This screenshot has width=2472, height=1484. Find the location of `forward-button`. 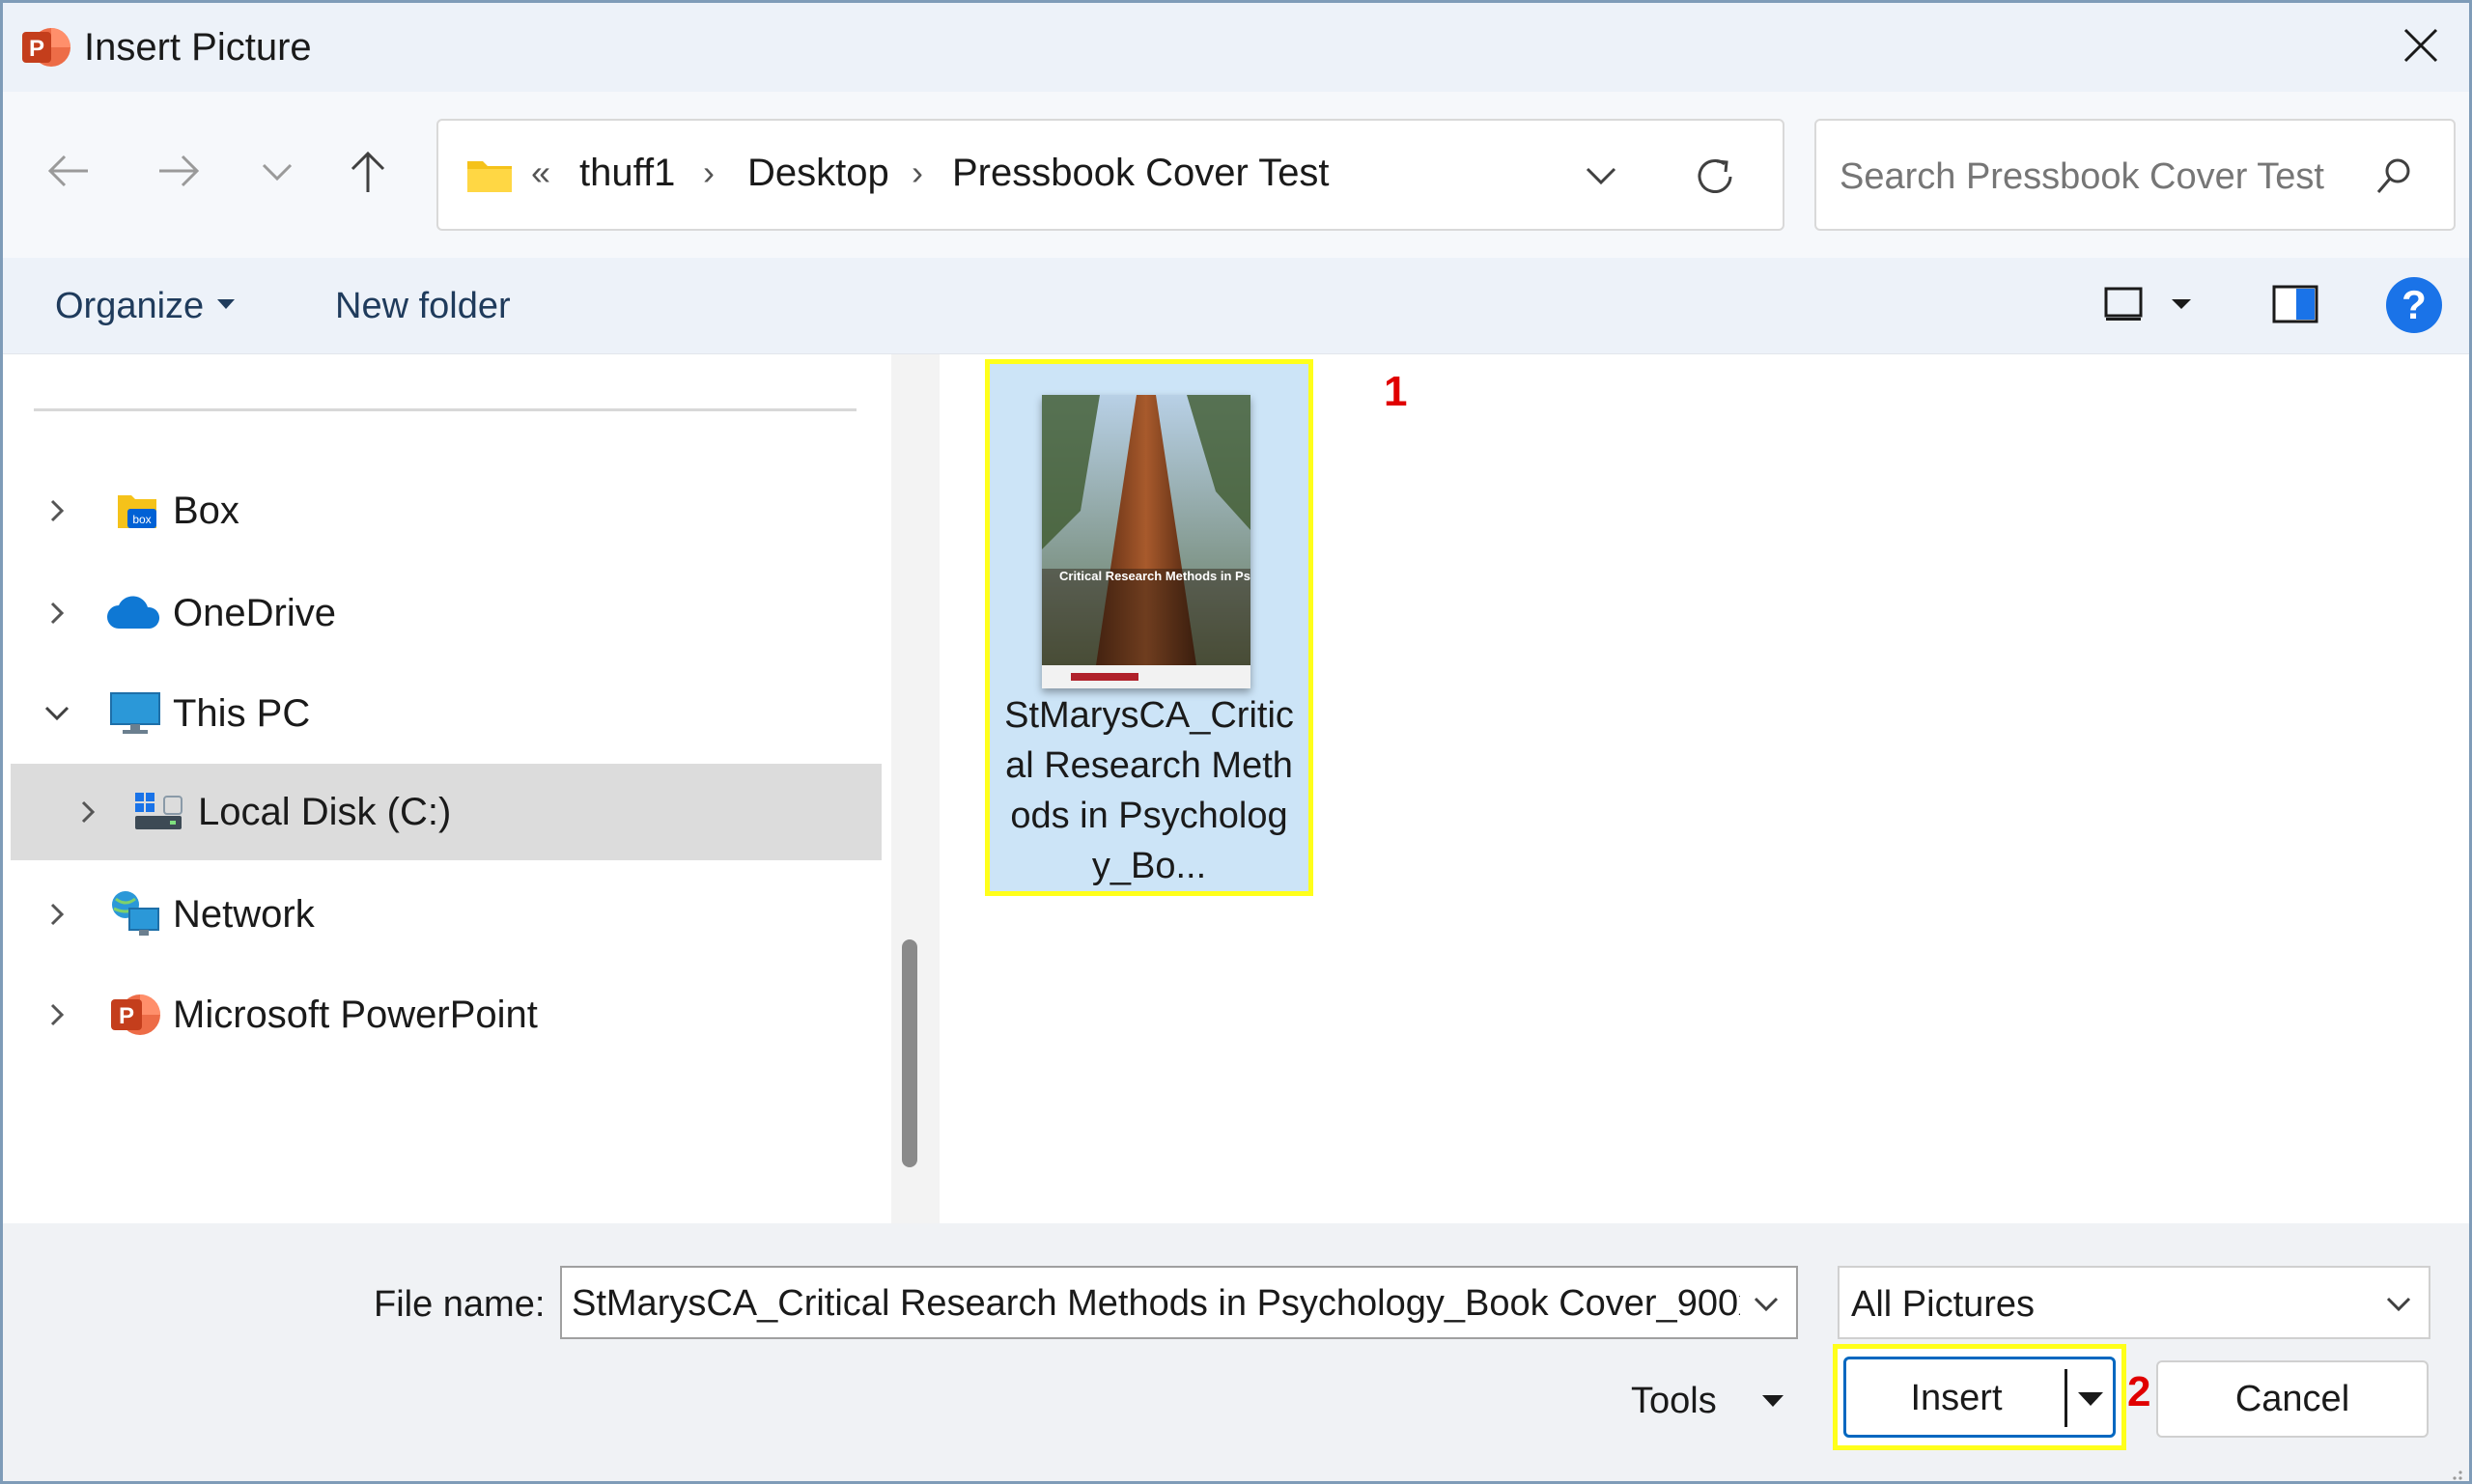

forward-button is located at coordinates (179, 173).